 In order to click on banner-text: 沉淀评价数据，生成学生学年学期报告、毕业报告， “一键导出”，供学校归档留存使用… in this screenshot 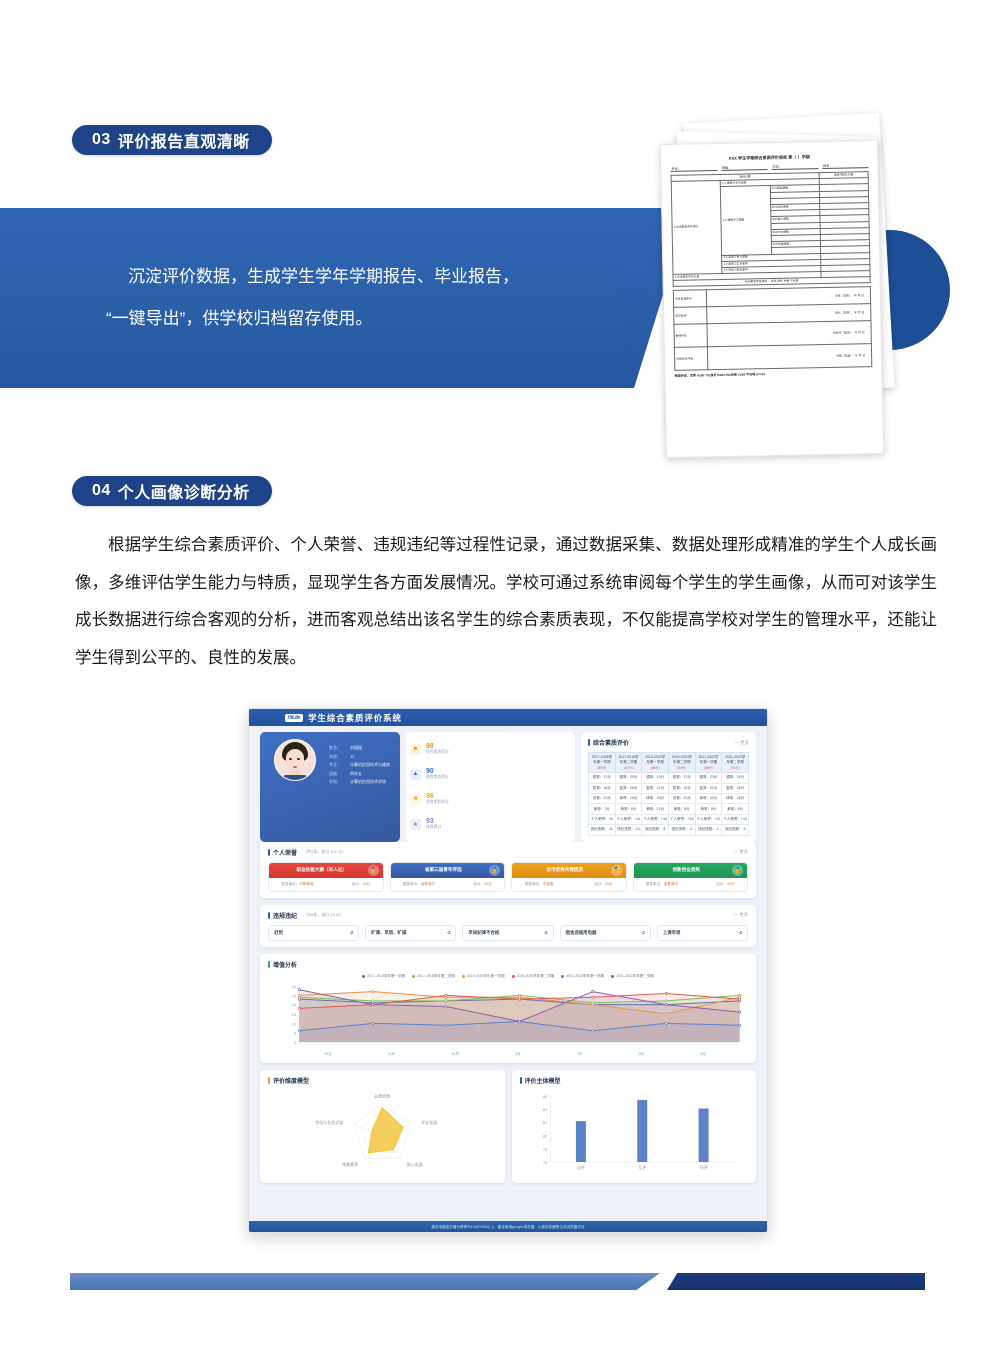, I will do `click(320, 298)`.